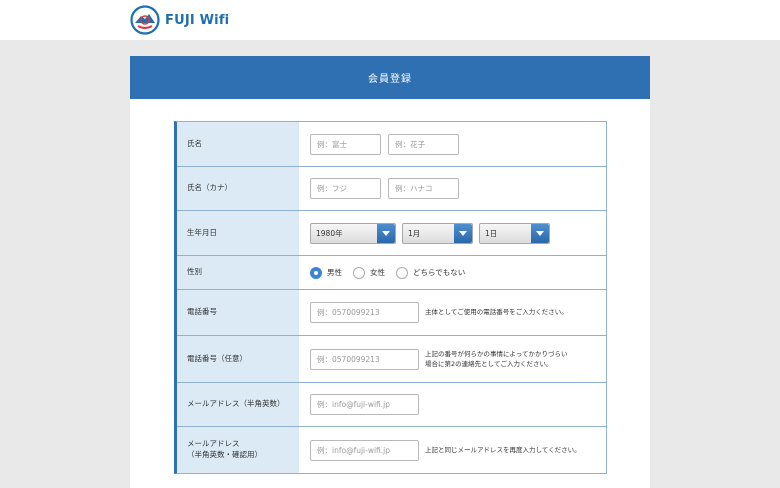 This screenshot has height=488, width=780. Describe the element at coordinates (326, 272) in the screenshot. I see `gender-radio-male: 男性` at that location.